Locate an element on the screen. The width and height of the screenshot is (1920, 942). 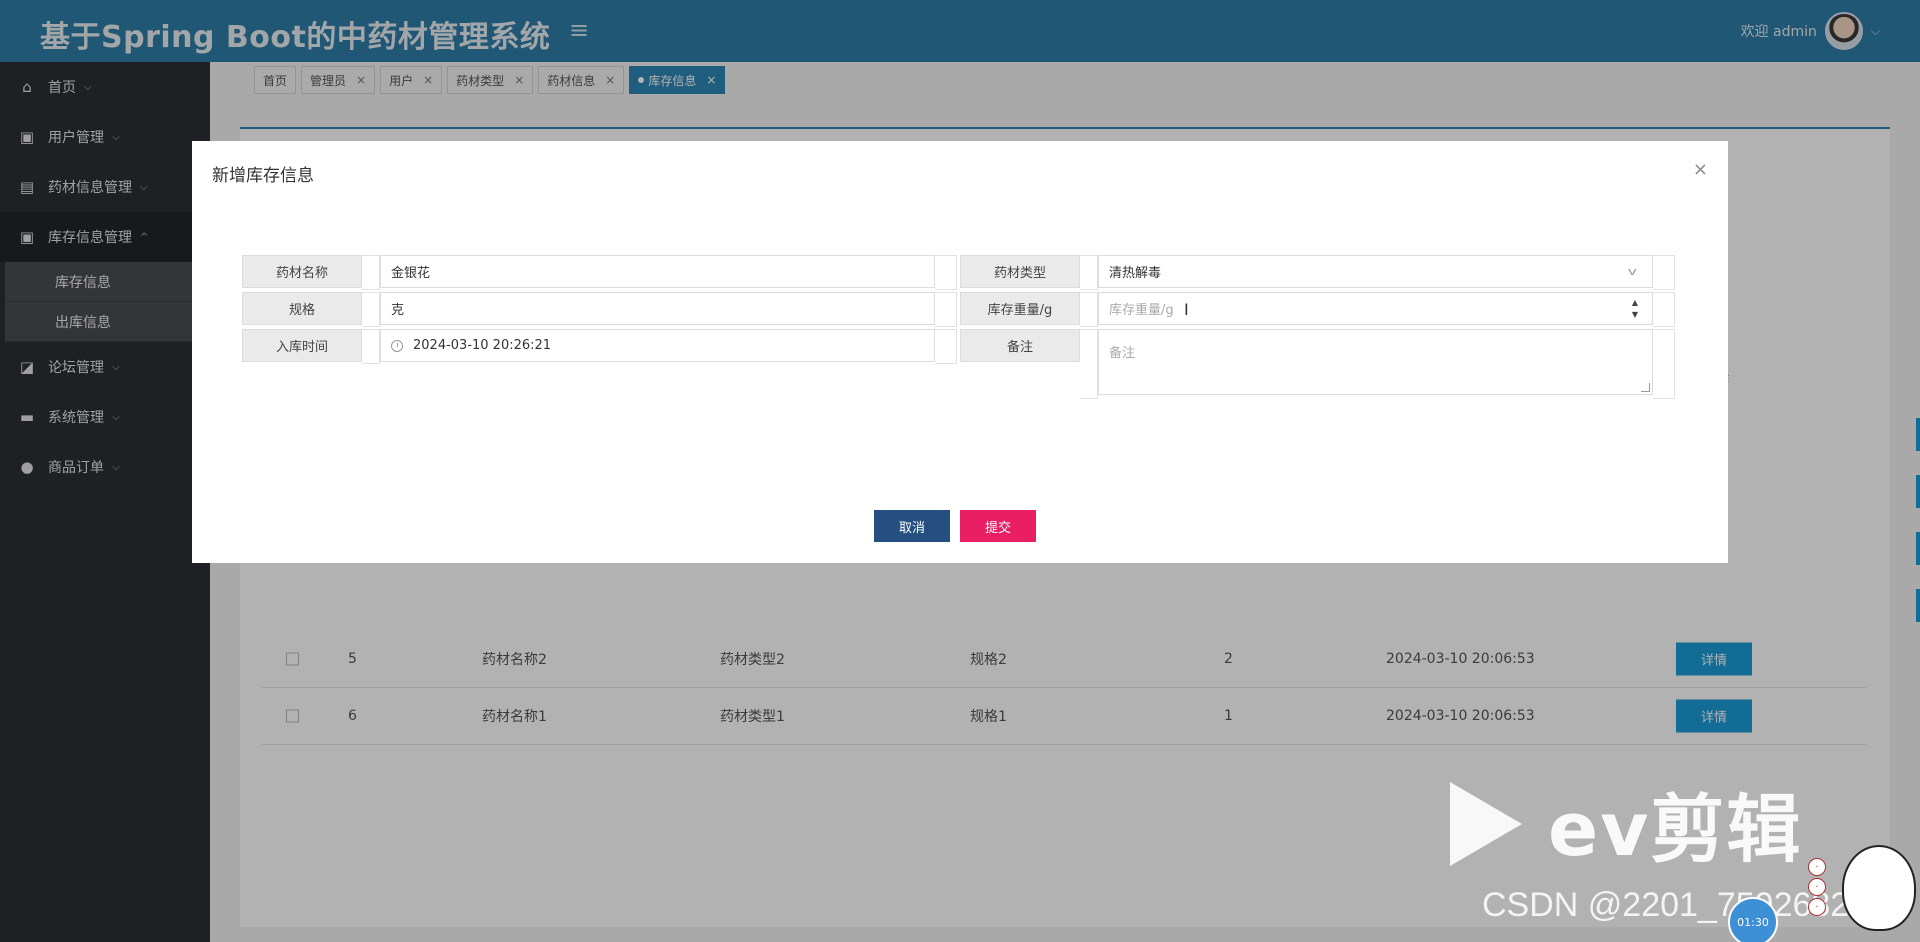
herb-name-input: 金银花 is located at coordinates (657, 271).